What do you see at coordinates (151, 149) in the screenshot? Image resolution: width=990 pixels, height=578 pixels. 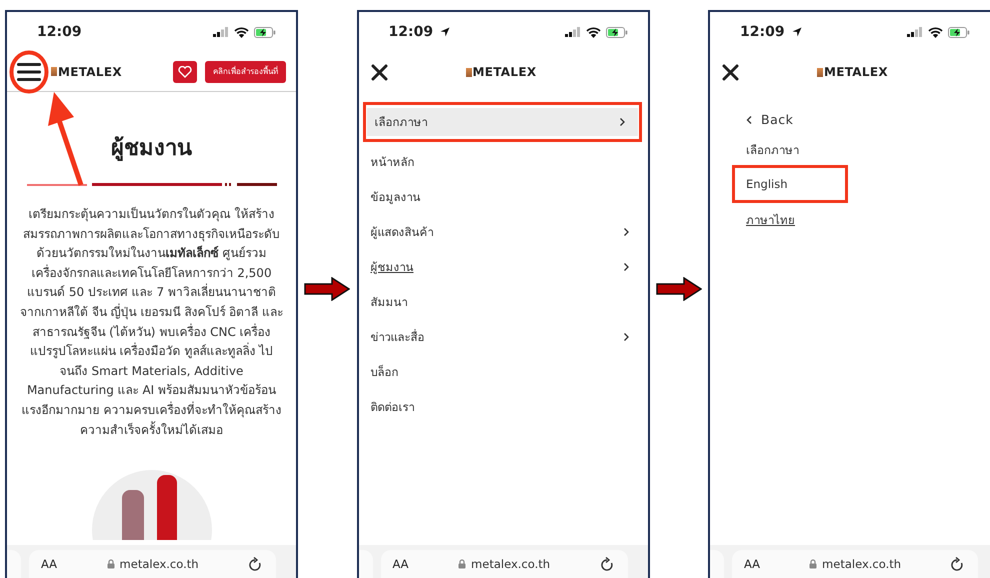 I see `page-title: ผู้ชมงาน` at bounding box center [151, 149].